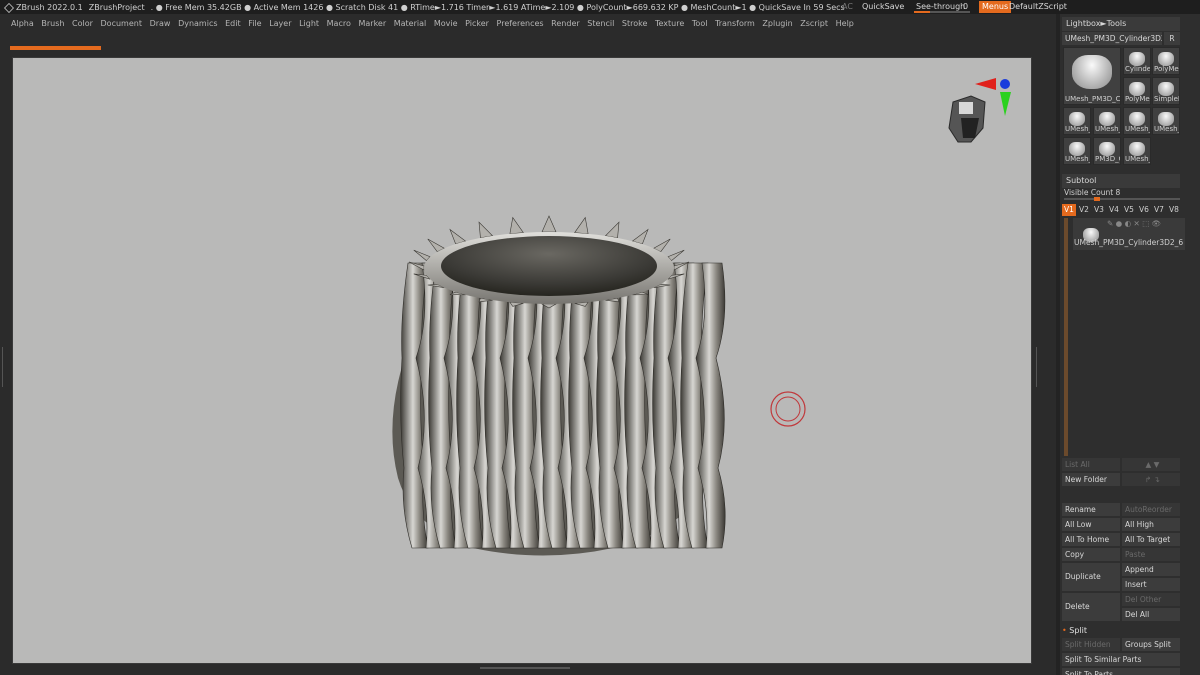  I want to click on split-to-similar-parts-button: Split To Similar Parts, so click(1121, 659).